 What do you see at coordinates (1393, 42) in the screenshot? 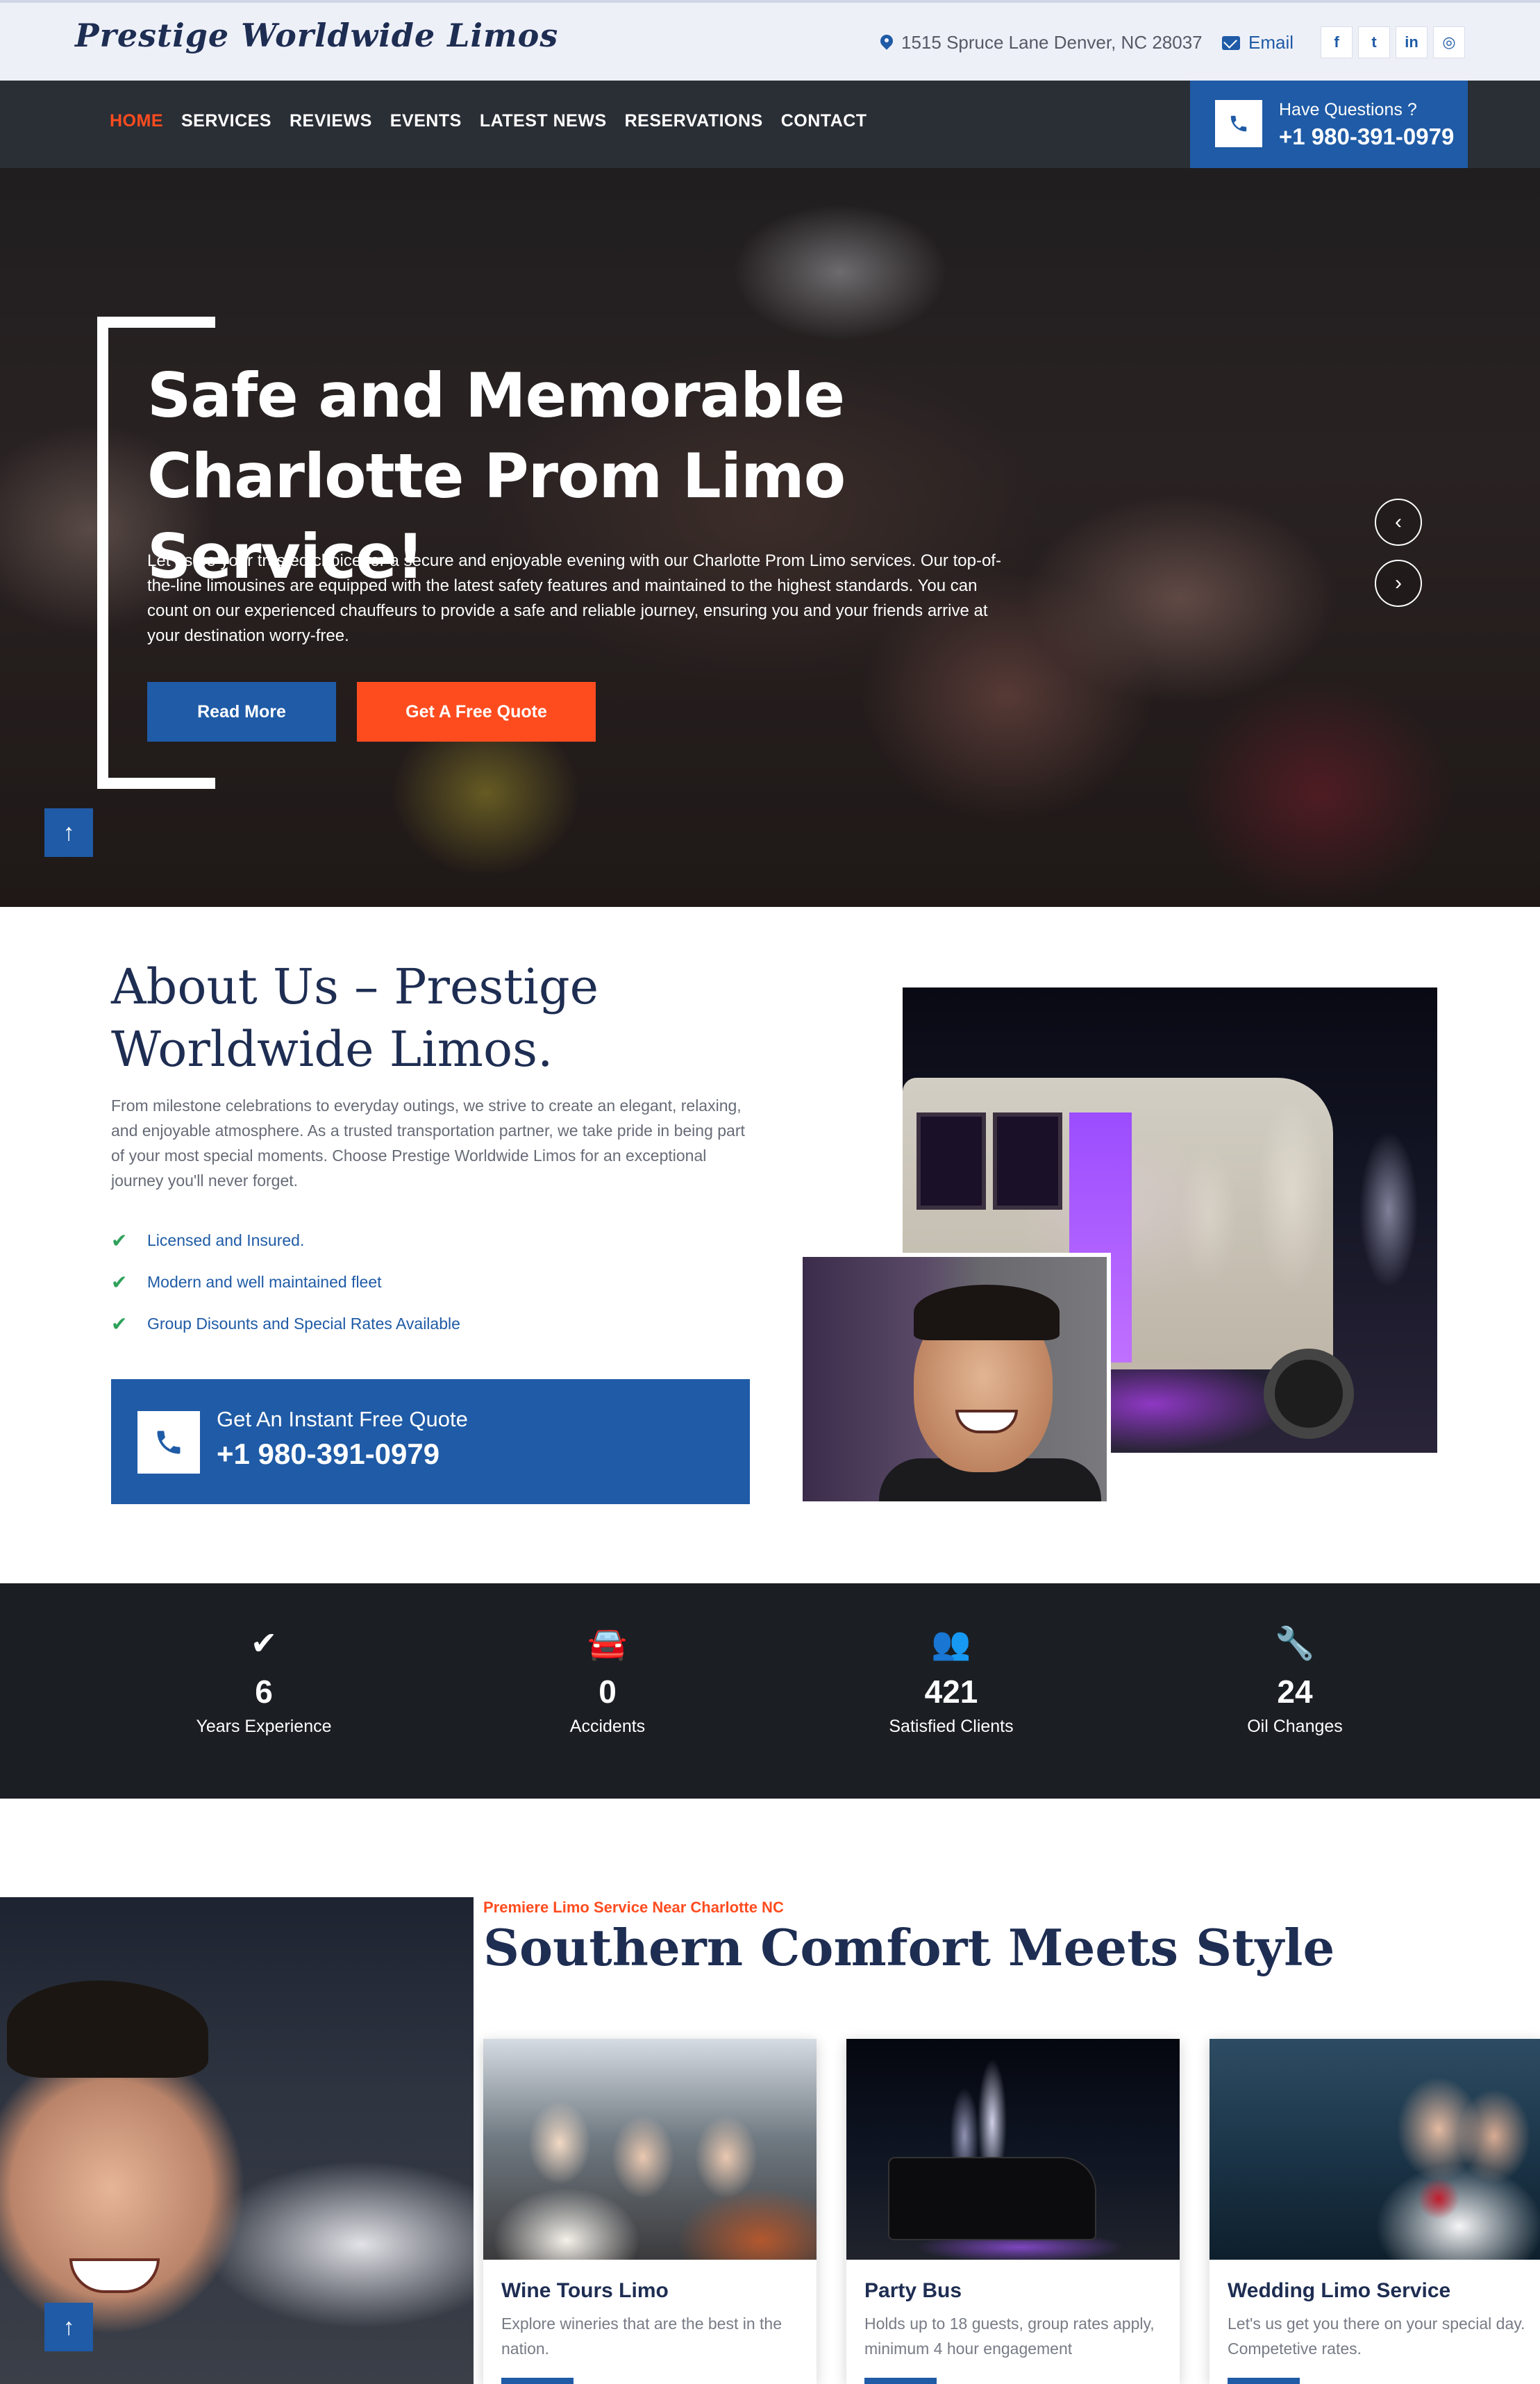
I see `social-links: f t in ◎` at bounding box center [1393, 42].